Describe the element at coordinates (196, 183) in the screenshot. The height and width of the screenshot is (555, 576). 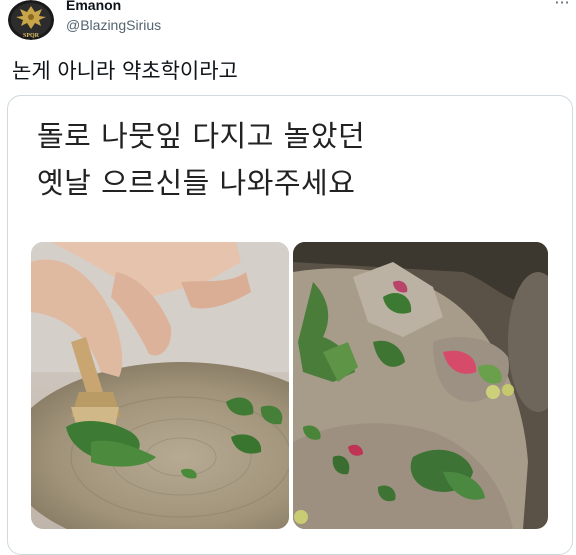
I see `meme-caption-line-2: 옛날 으르신들 나와주세요` at that location.